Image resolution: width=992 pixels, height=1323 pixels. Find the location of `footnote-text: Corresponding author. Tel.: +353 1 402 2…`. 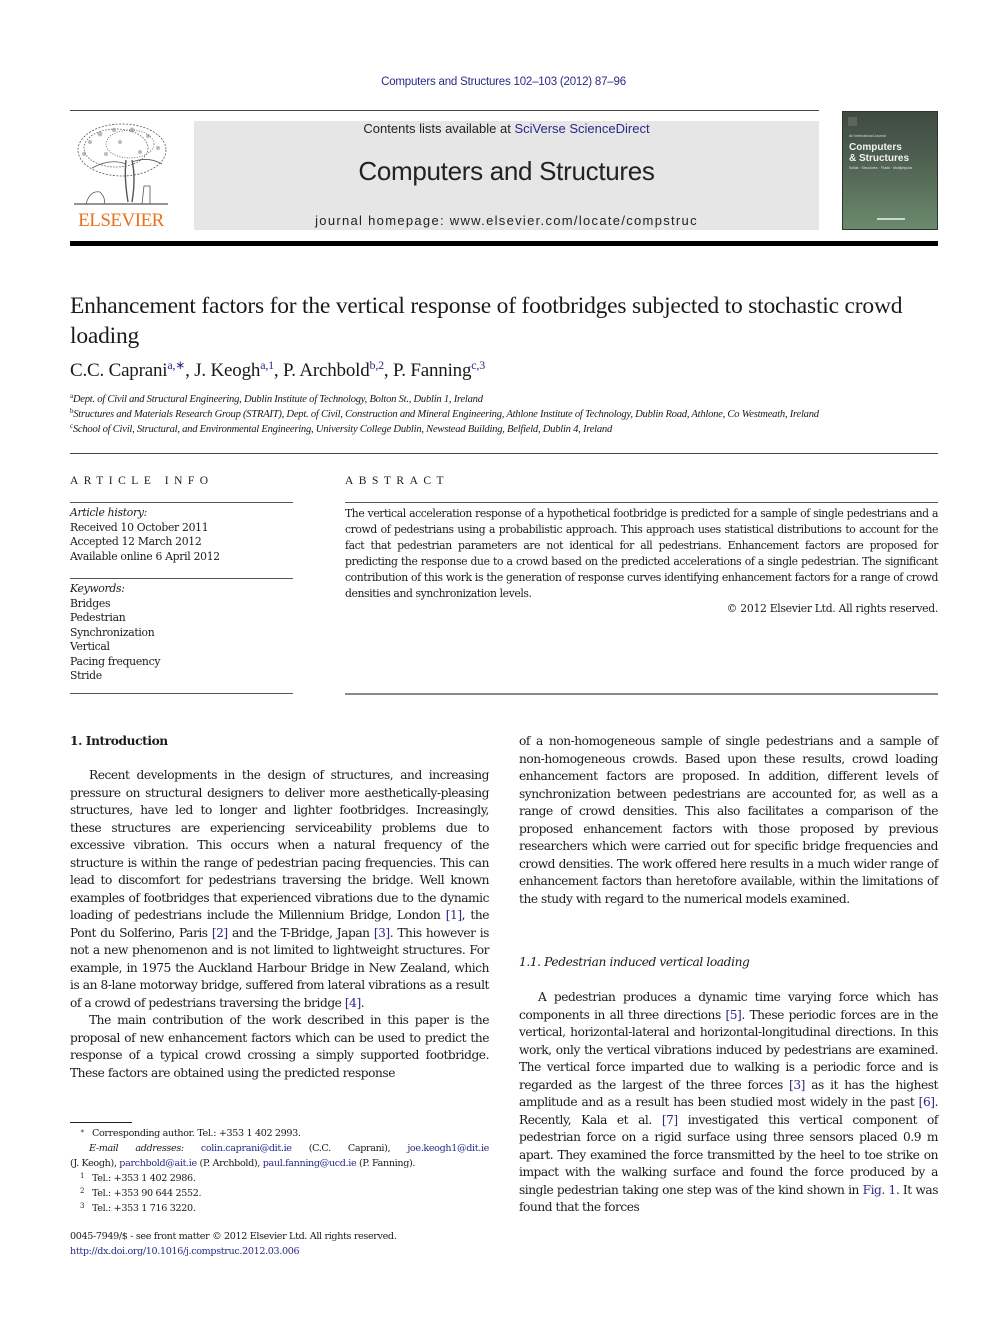

footnote-text: Corresponding author. Tel.: +353 1 402 2… is located at coordinates (196, 1133).